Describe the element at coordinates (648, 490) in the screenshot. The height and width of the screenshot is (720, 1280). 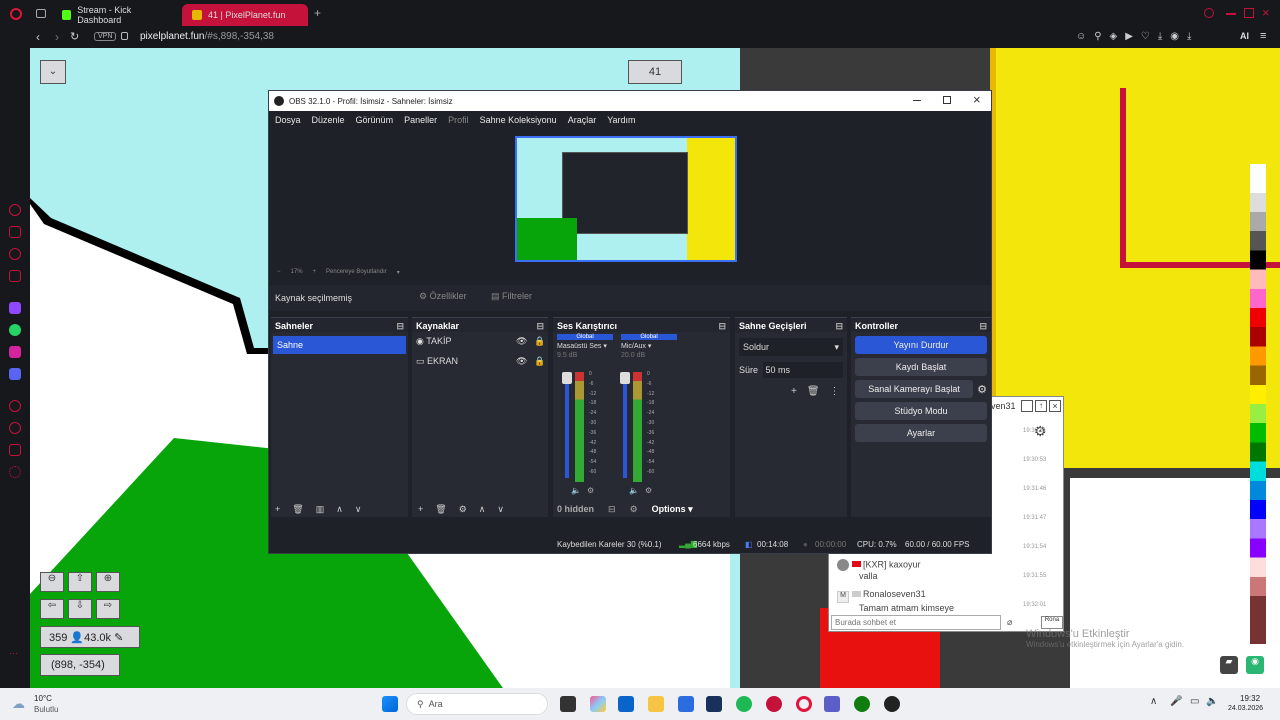
I see `channel-settings-icon: ⚙` at that location.